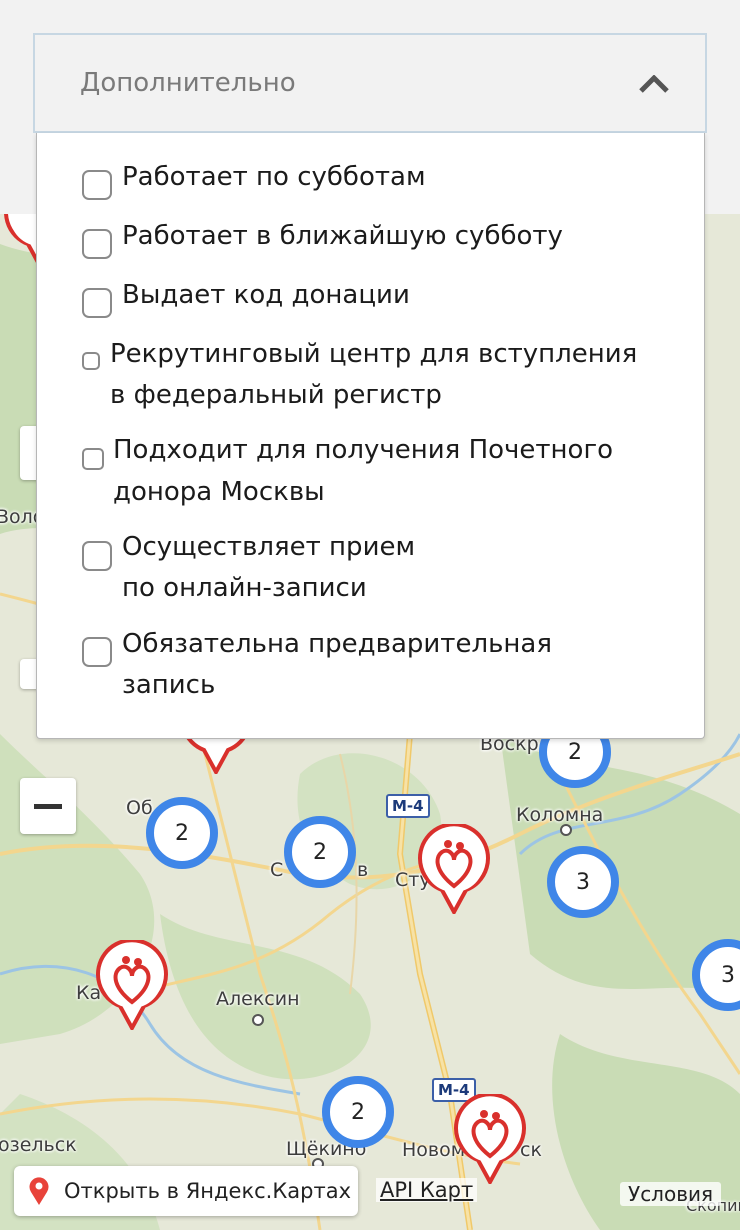 The image size is (740, 1230). I want to click on option-label: Осуществляет прием, so click(269, 547).